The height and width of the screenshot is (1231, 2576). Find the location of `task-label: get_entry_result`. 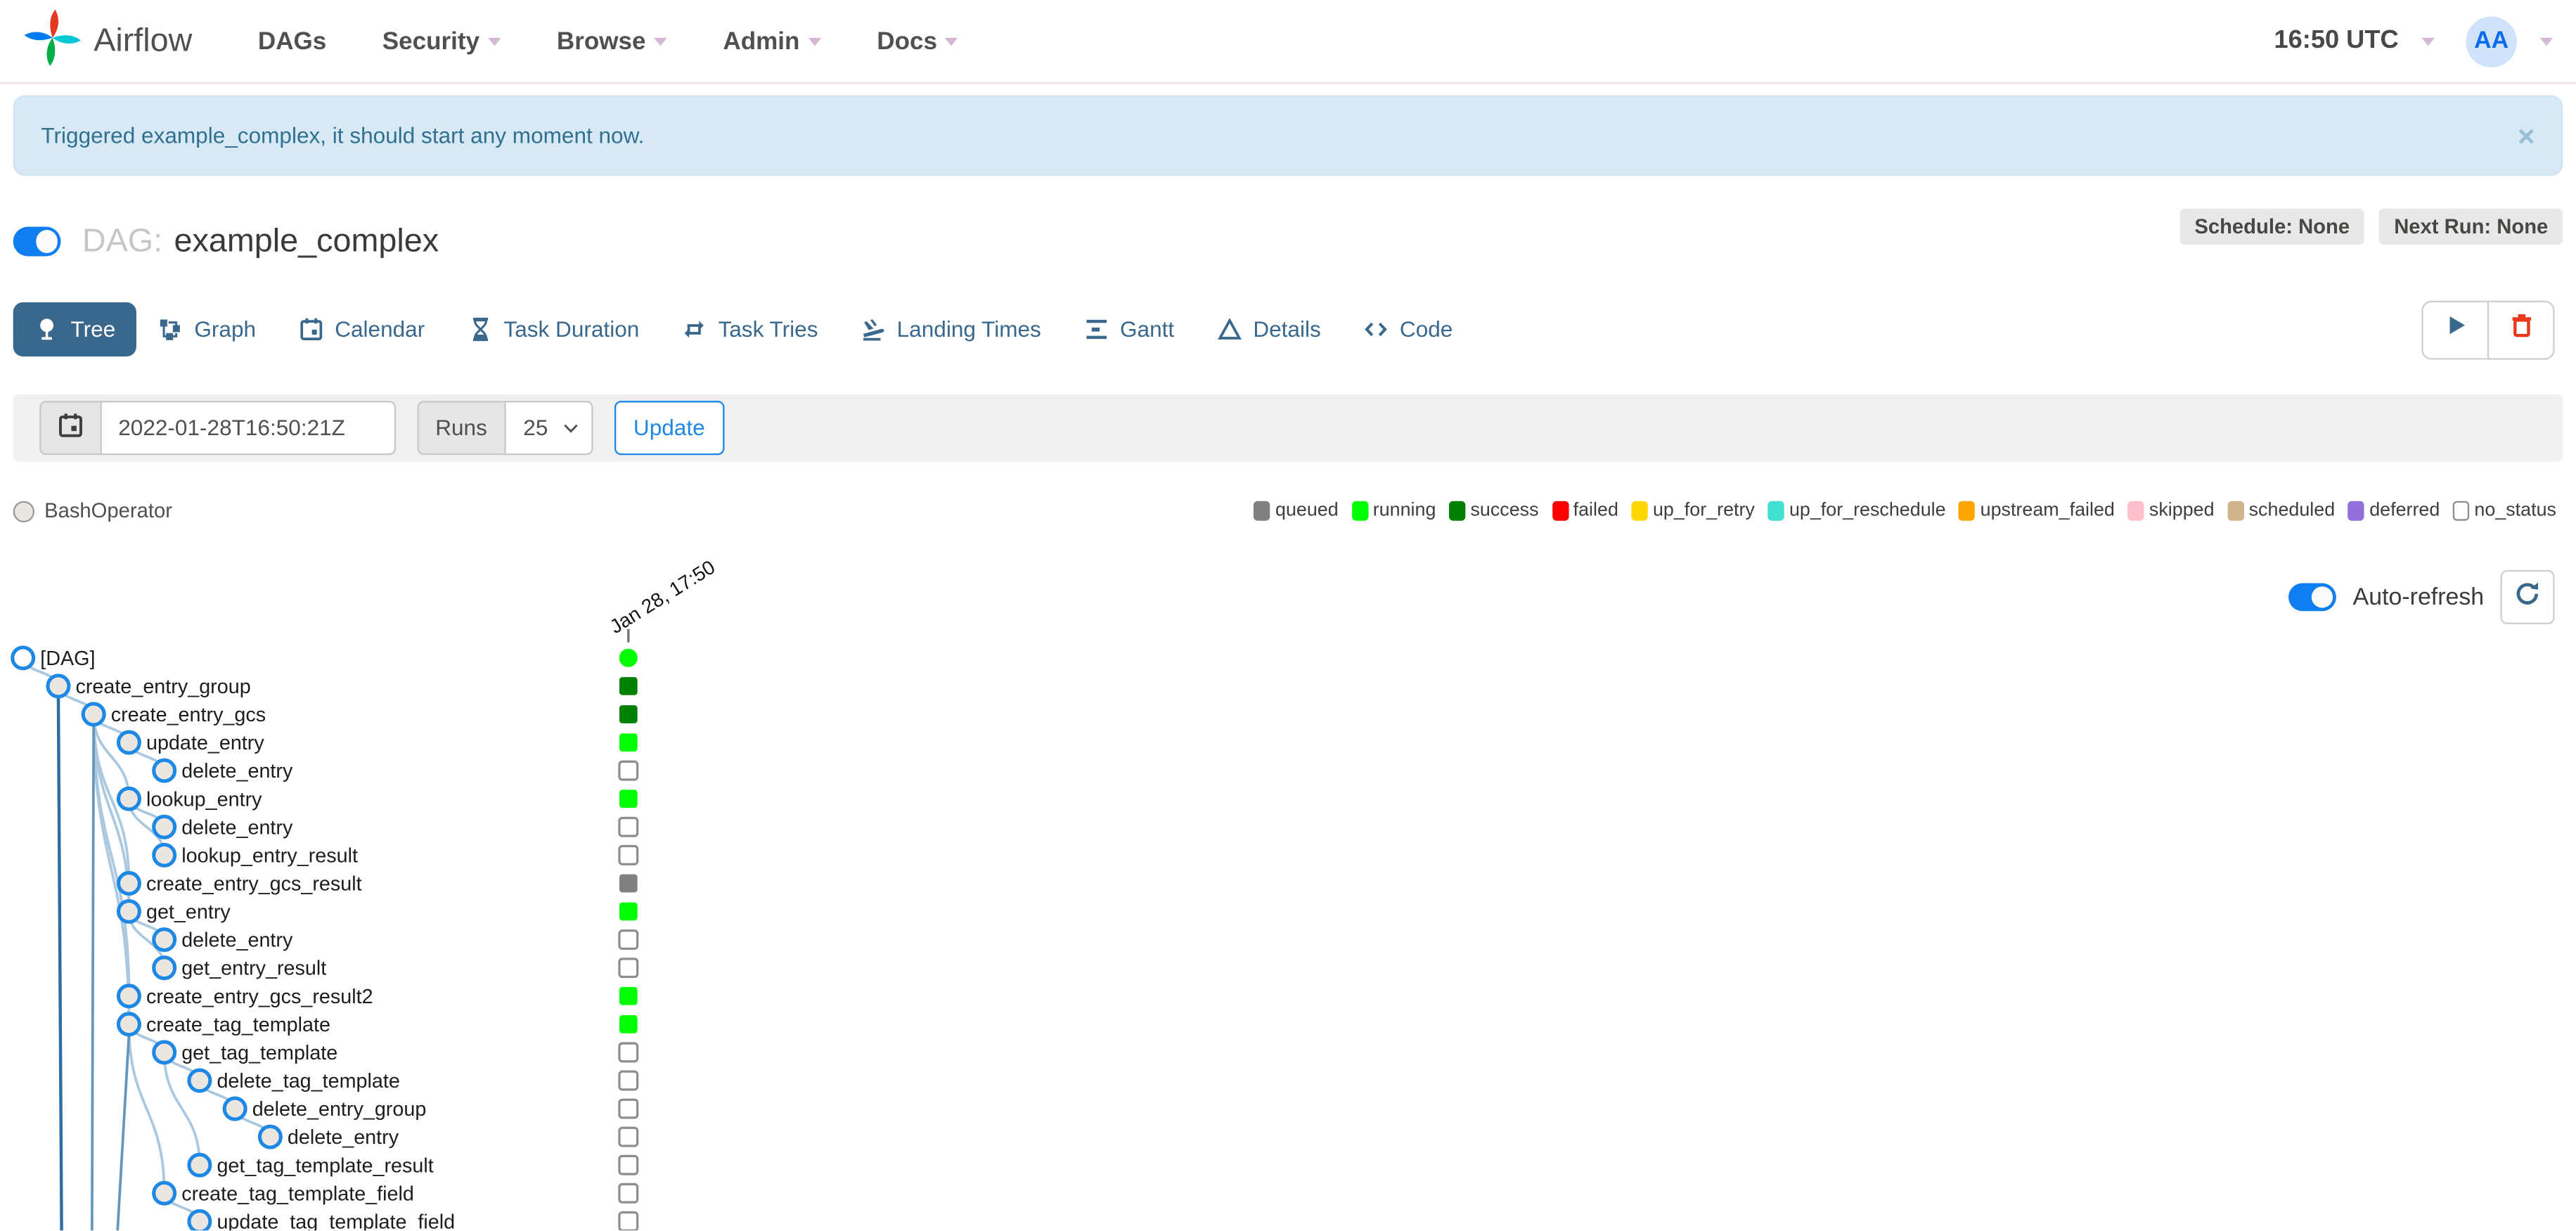

task-label: get_entry_result is located at coordinates (253, 969).